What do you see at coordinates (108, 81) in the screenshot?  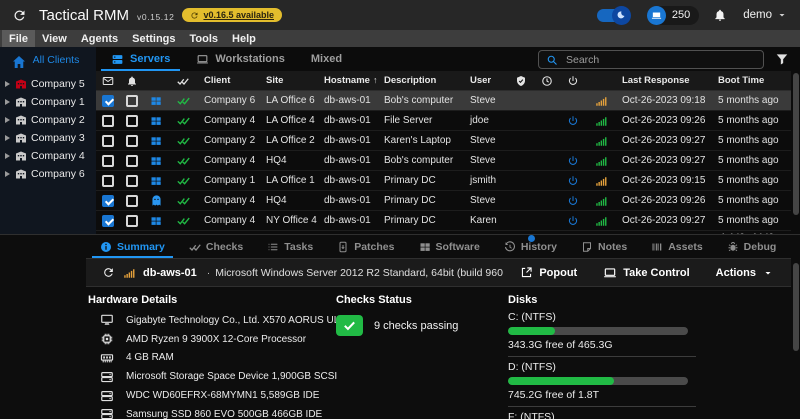 I see `column-header-envelope-icon` at bounding box center [108, 81].